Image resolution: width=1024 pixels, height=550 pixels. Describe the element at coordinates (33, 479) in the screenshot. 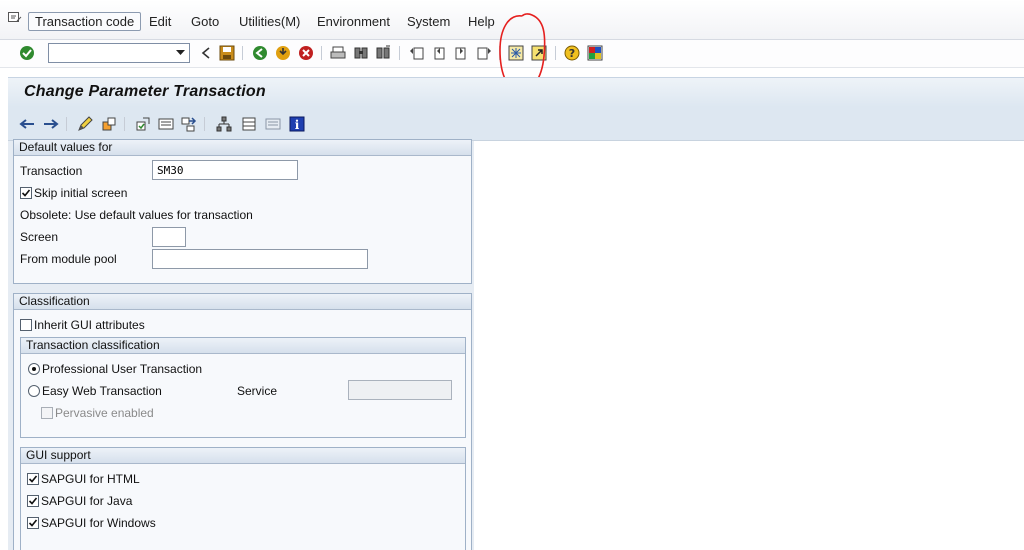

I see `sapgui-html-checkbox` at that location.